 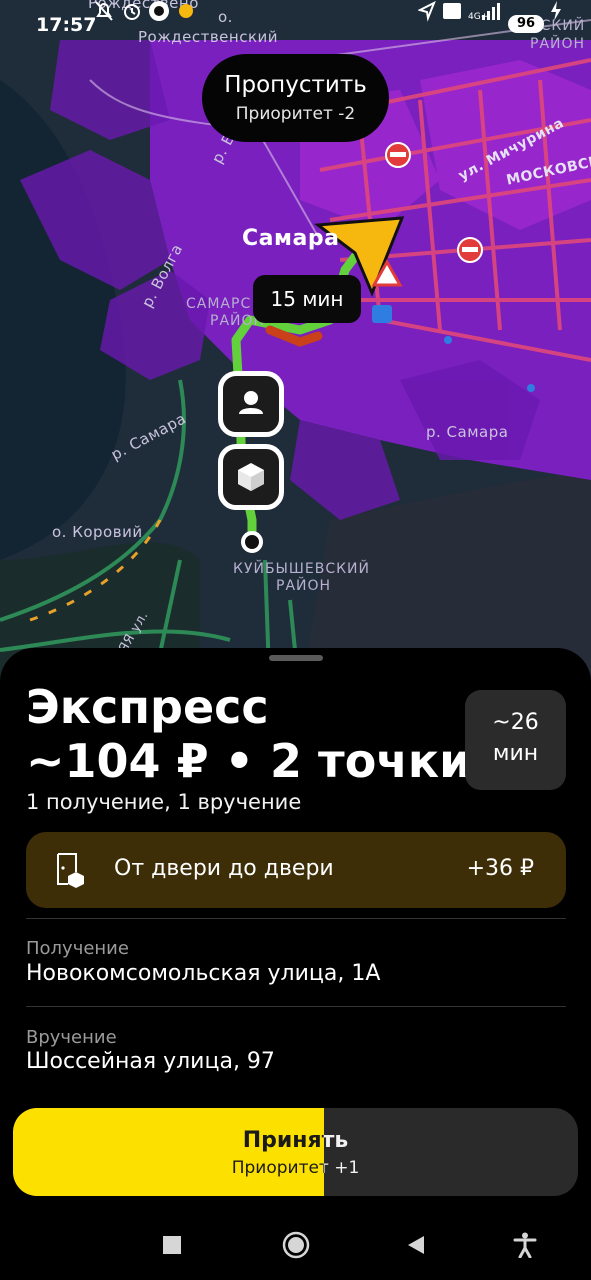 What do you see at coordinates (427, 11) in the screenshot?
I see `location-icon` at bounding box center [427, 11].